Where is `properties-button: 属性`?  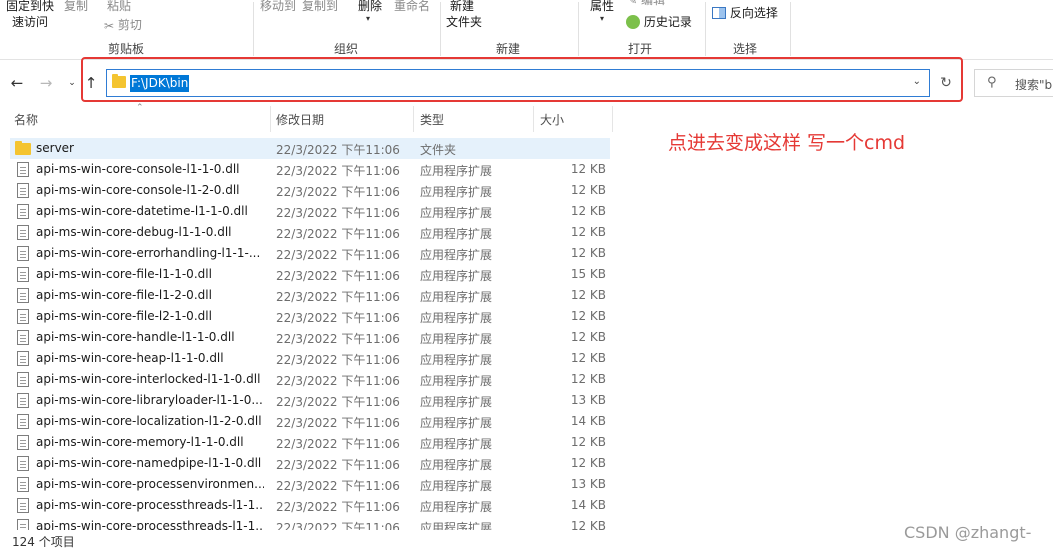
properties-button: 属性 is located at coordinates (602, 7).